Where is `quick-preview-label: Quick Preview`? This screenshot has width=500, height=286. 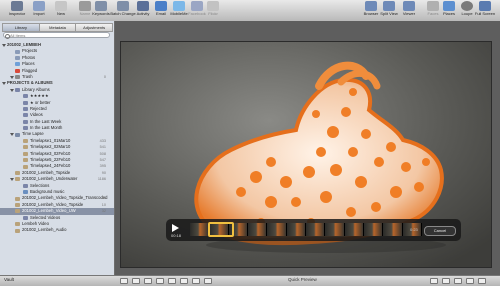
quick-preview-label: Quick Preview is located at coordinates (302, 279).